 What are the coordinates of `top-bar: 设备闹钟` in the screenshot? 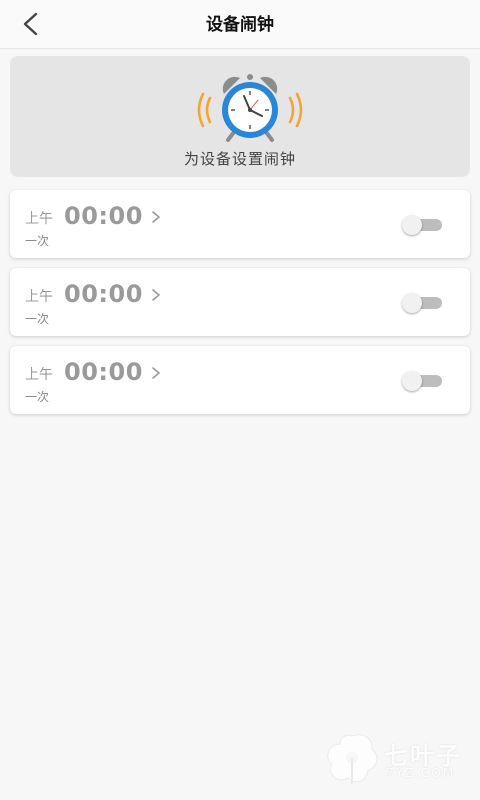 It's located at (240, 24).